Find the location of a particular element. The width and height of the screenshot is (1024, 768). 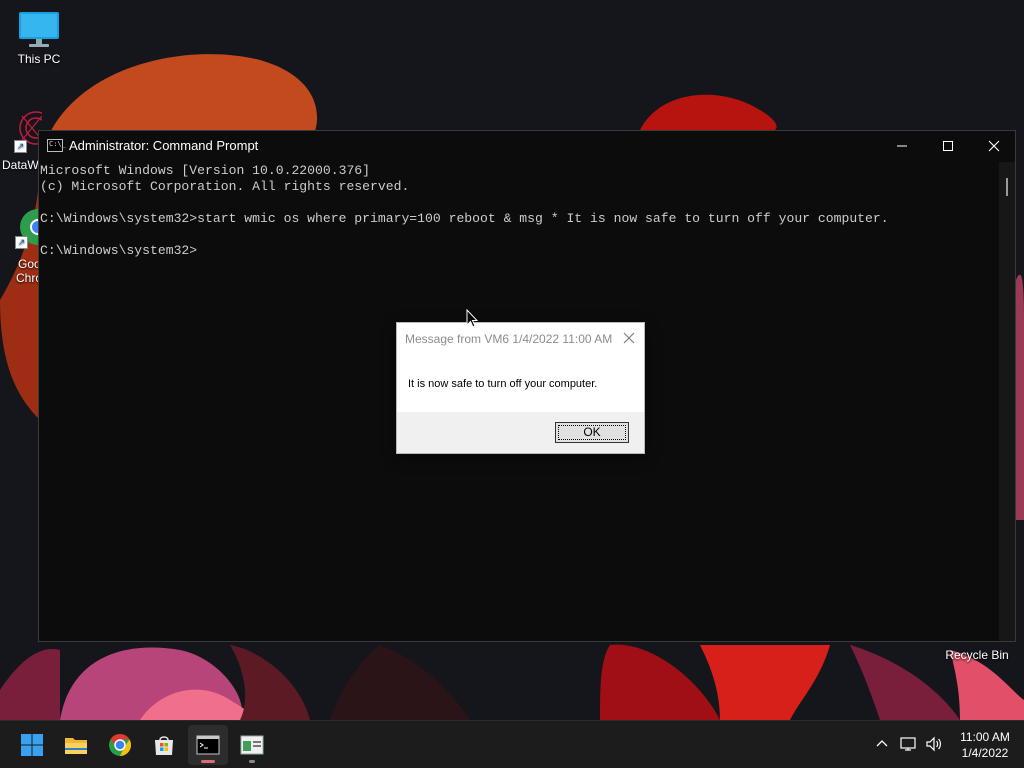

settings-window-icon is located at coordinates (252, 745).